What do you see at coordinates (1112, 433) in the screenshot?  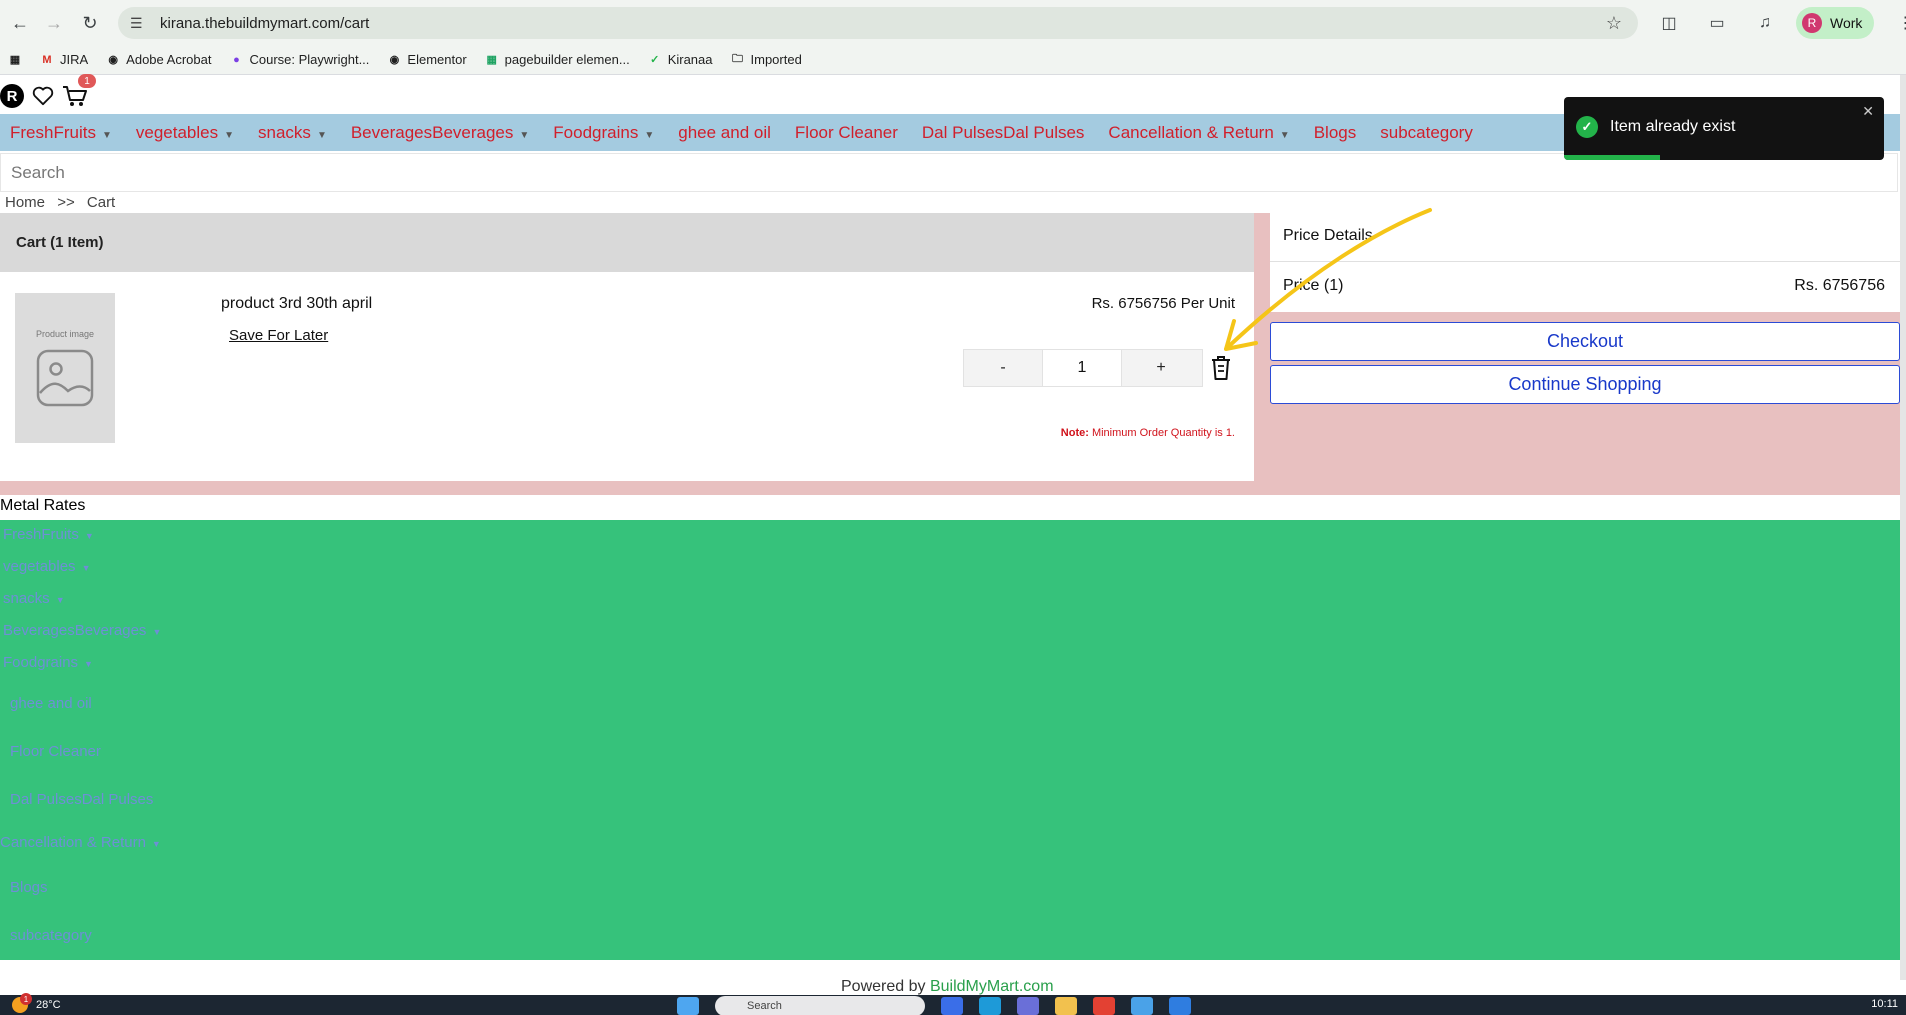 I see `minimum-order-note: Note: Minimum Order Quantity is 1.` at bounding box center [1112, 433].